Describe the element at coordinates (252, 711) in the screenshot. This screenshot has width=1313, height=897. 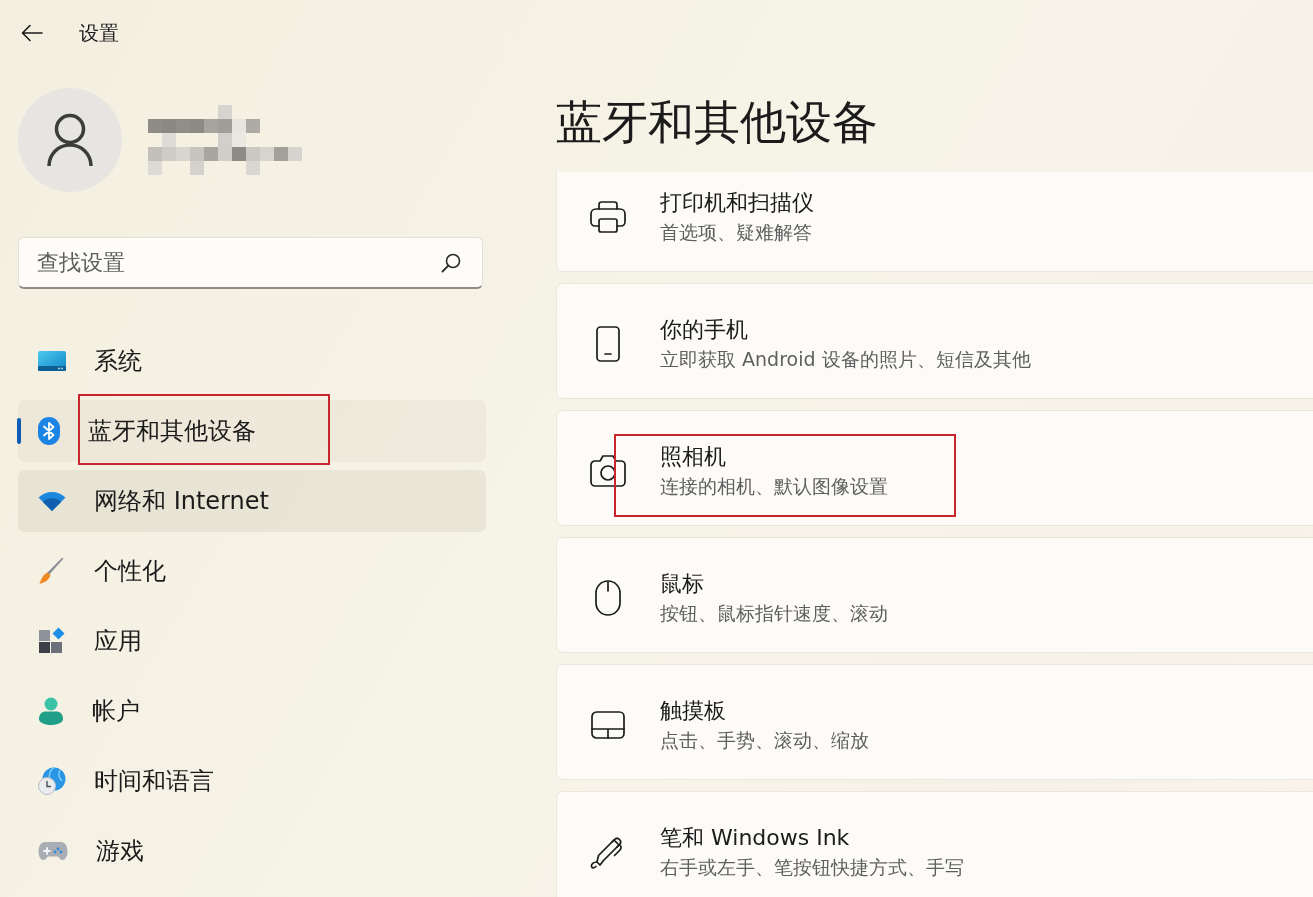
I see `sidebar-item: 帐户` at that location.